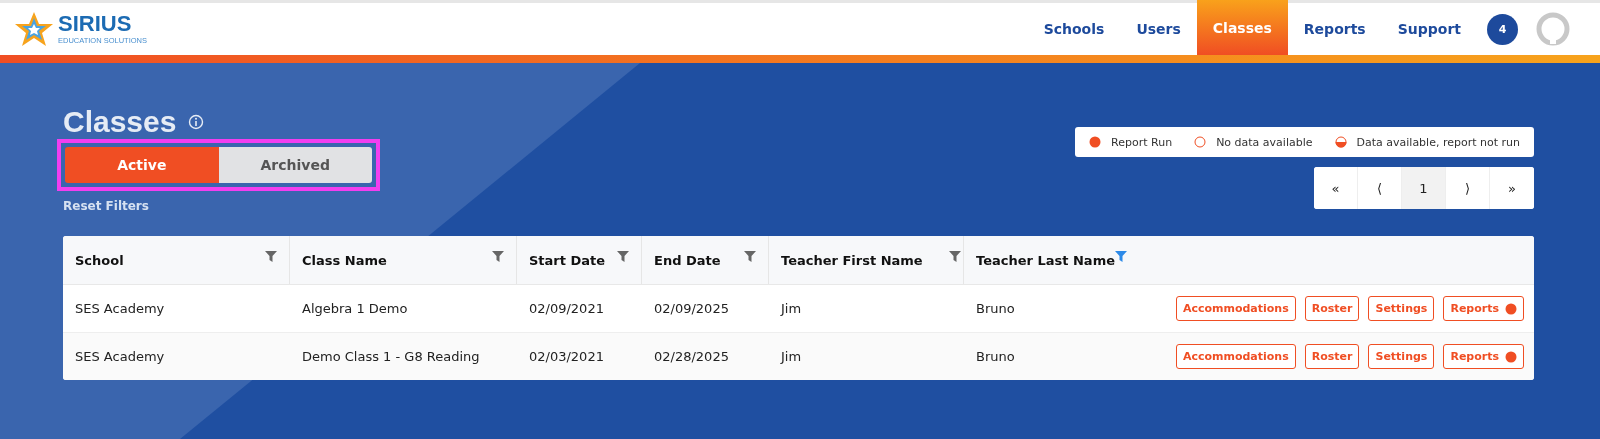  Describe the element at coordinates (1074, 29) in the screenshot. I see `nav-tab: Schools` at that location.